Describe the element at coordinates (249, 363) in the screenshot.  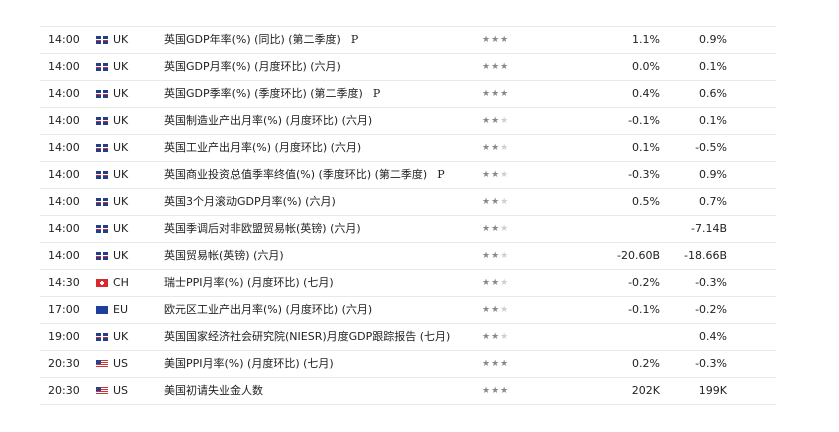
I see `event-name-text: 美国PPI月率(%) (月度环比) (七月)` at that location.